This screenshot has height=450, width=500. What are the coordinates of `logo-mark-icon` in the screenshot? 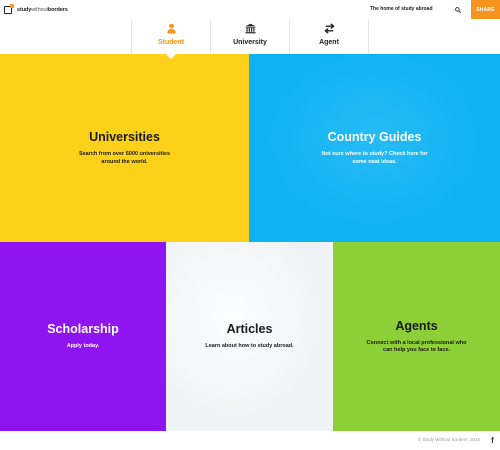 It's located at (9, 8).